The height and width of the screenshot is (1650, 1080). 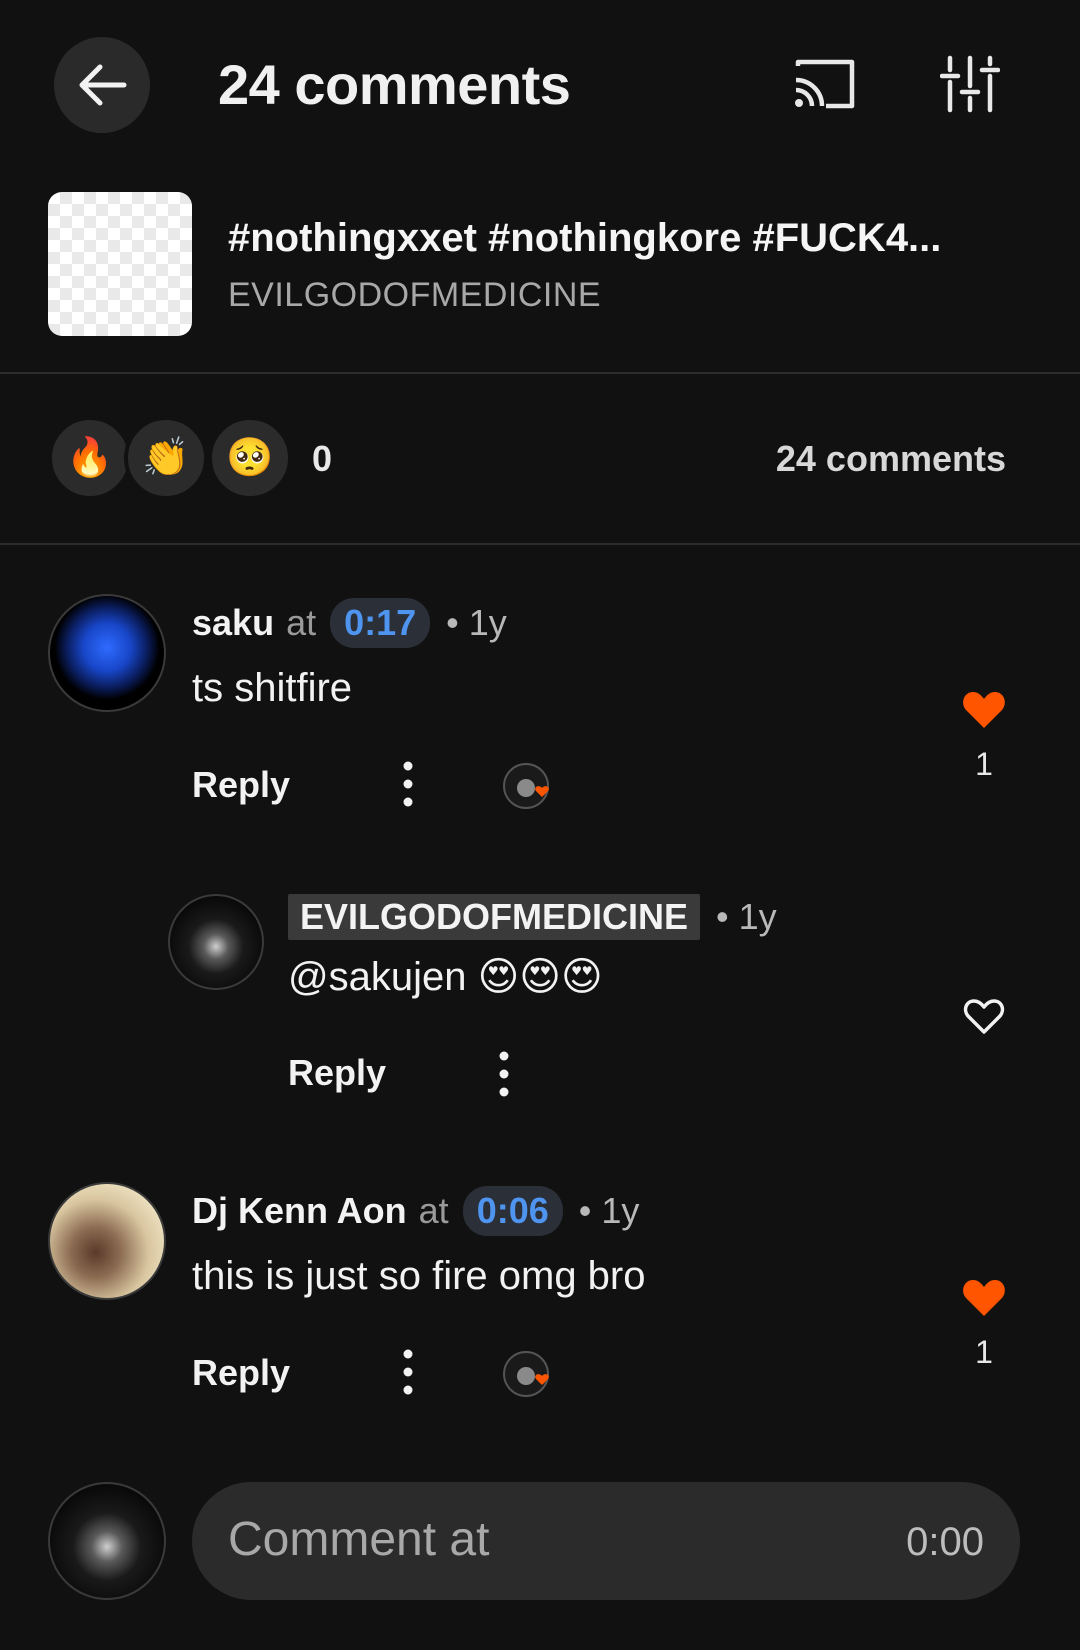 I want to click on comment-meta: Dj Kenn Aon at 0:06 • 1y, so click(x=415, y=1211).